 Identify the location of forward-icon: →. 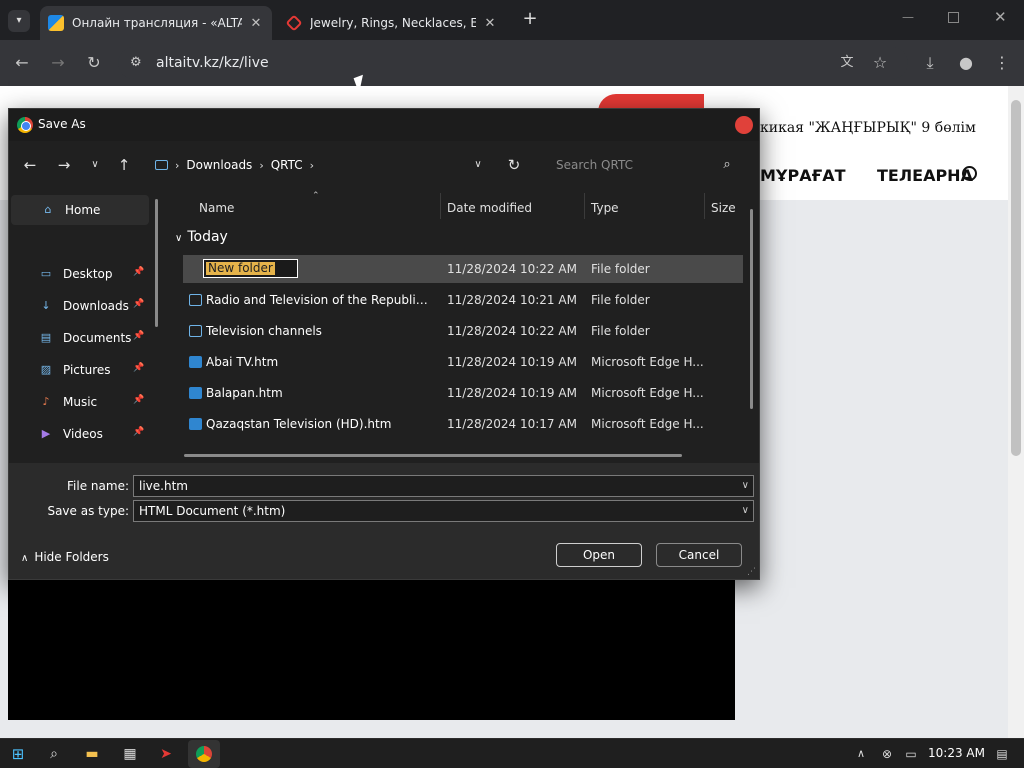
(64, 165).